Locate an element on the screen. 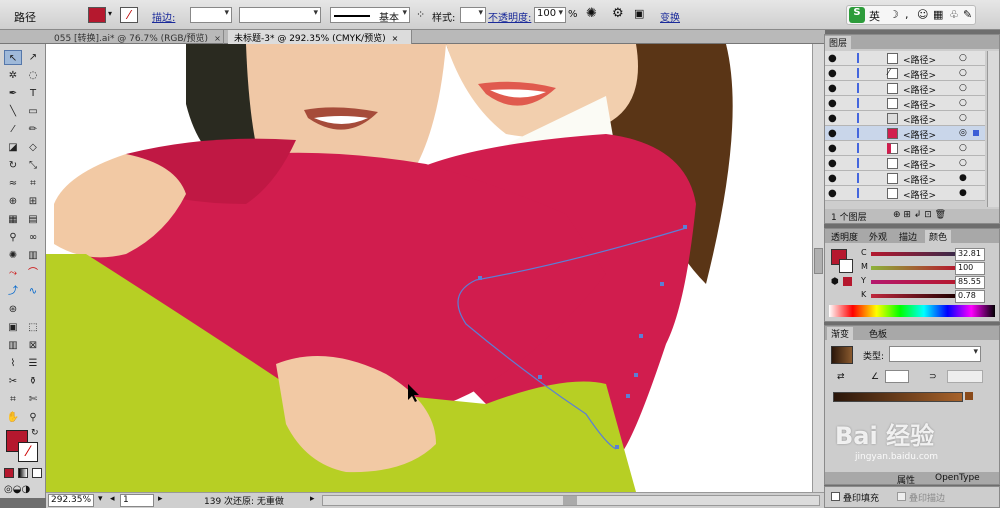 The height and width of the screenshot is (508, 1000). blob-brush-icon: ◪ is located at coordinates (13, 147).